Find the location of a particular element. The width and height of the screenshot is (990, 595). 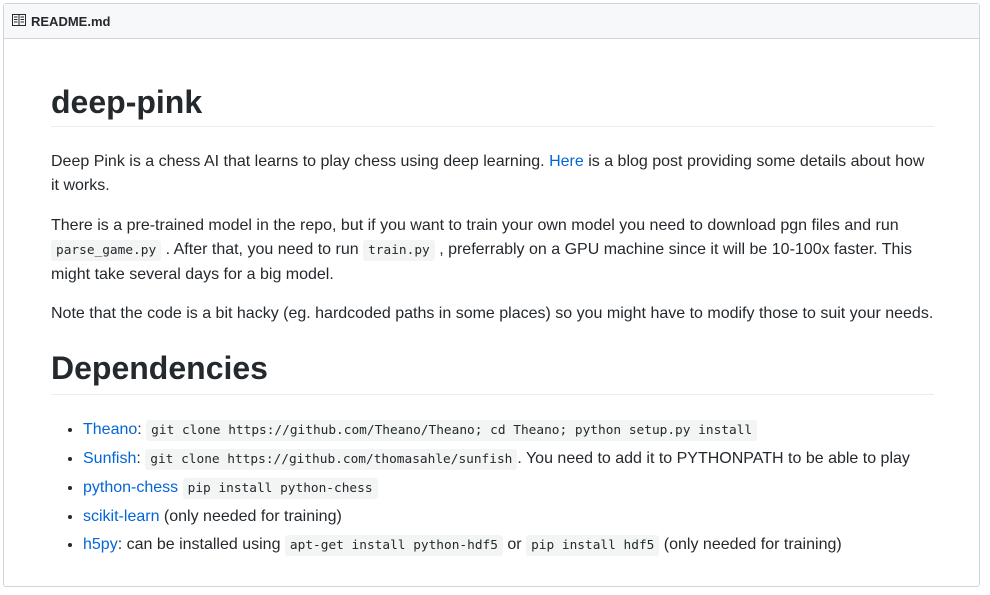

dep-python-chess: python-chess pip install python-chess is located at coordinates (496, 488).